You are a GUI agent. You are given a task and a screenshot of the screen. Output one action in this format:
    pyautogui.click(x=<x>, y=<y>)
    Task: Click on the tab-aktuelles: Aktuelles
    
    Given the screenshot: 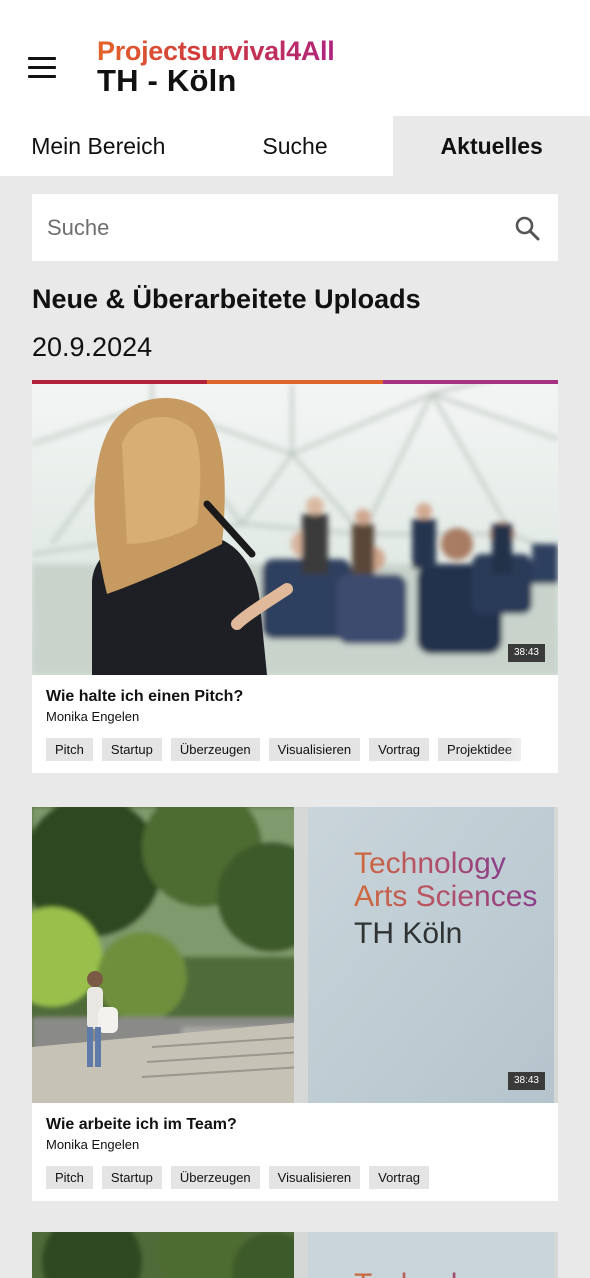 What is the action you would take?
    pyautogui.click(x=491, y=146)
    